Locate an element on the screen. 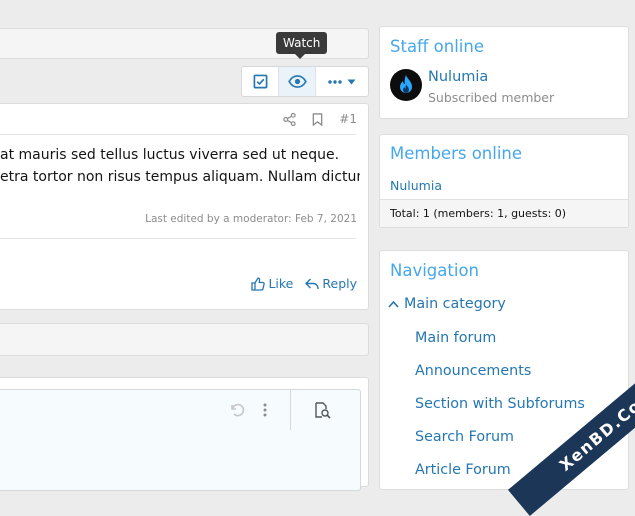 The height and width of the screenshot is (516, 635). post-header-divider is located at coordinates (178, 134).